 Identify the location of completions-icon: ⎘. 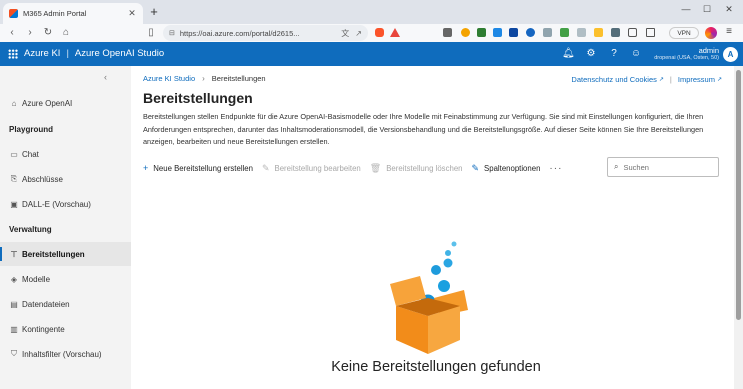
(14, 178).